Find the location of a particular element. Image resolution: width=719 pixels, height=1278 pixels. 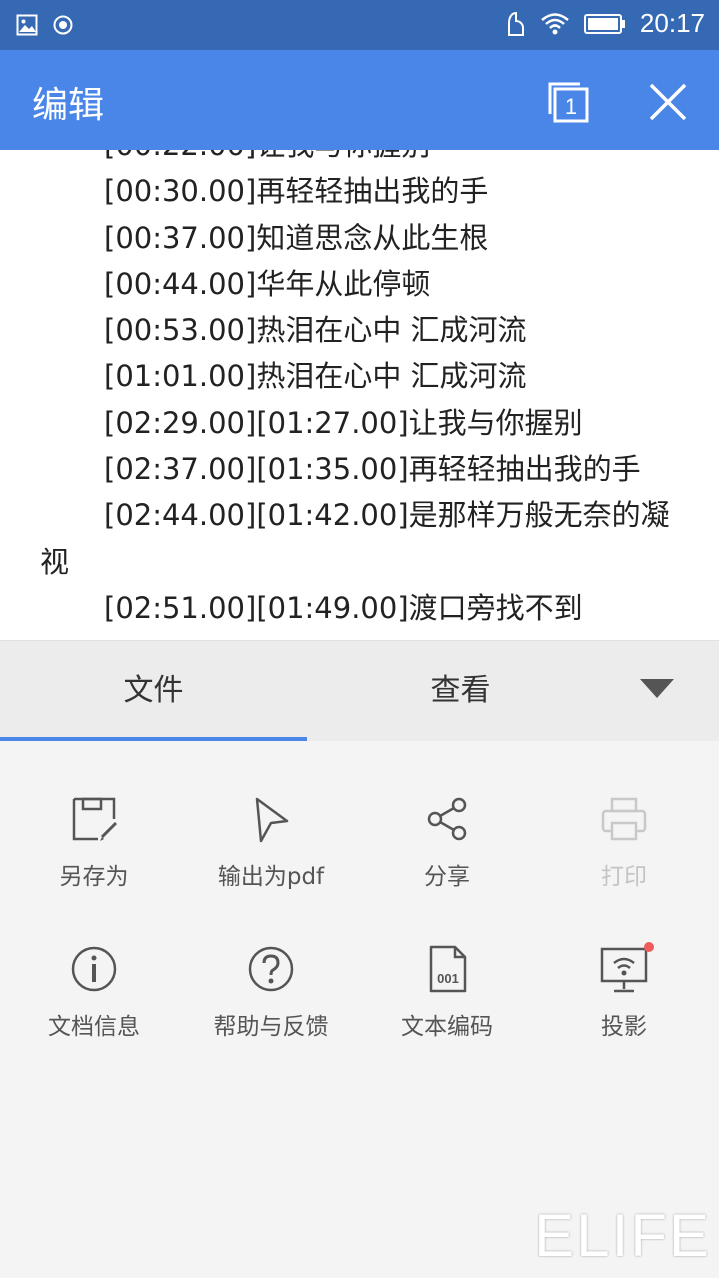

status-time: 20:17 is located at coordinates (672, 23).